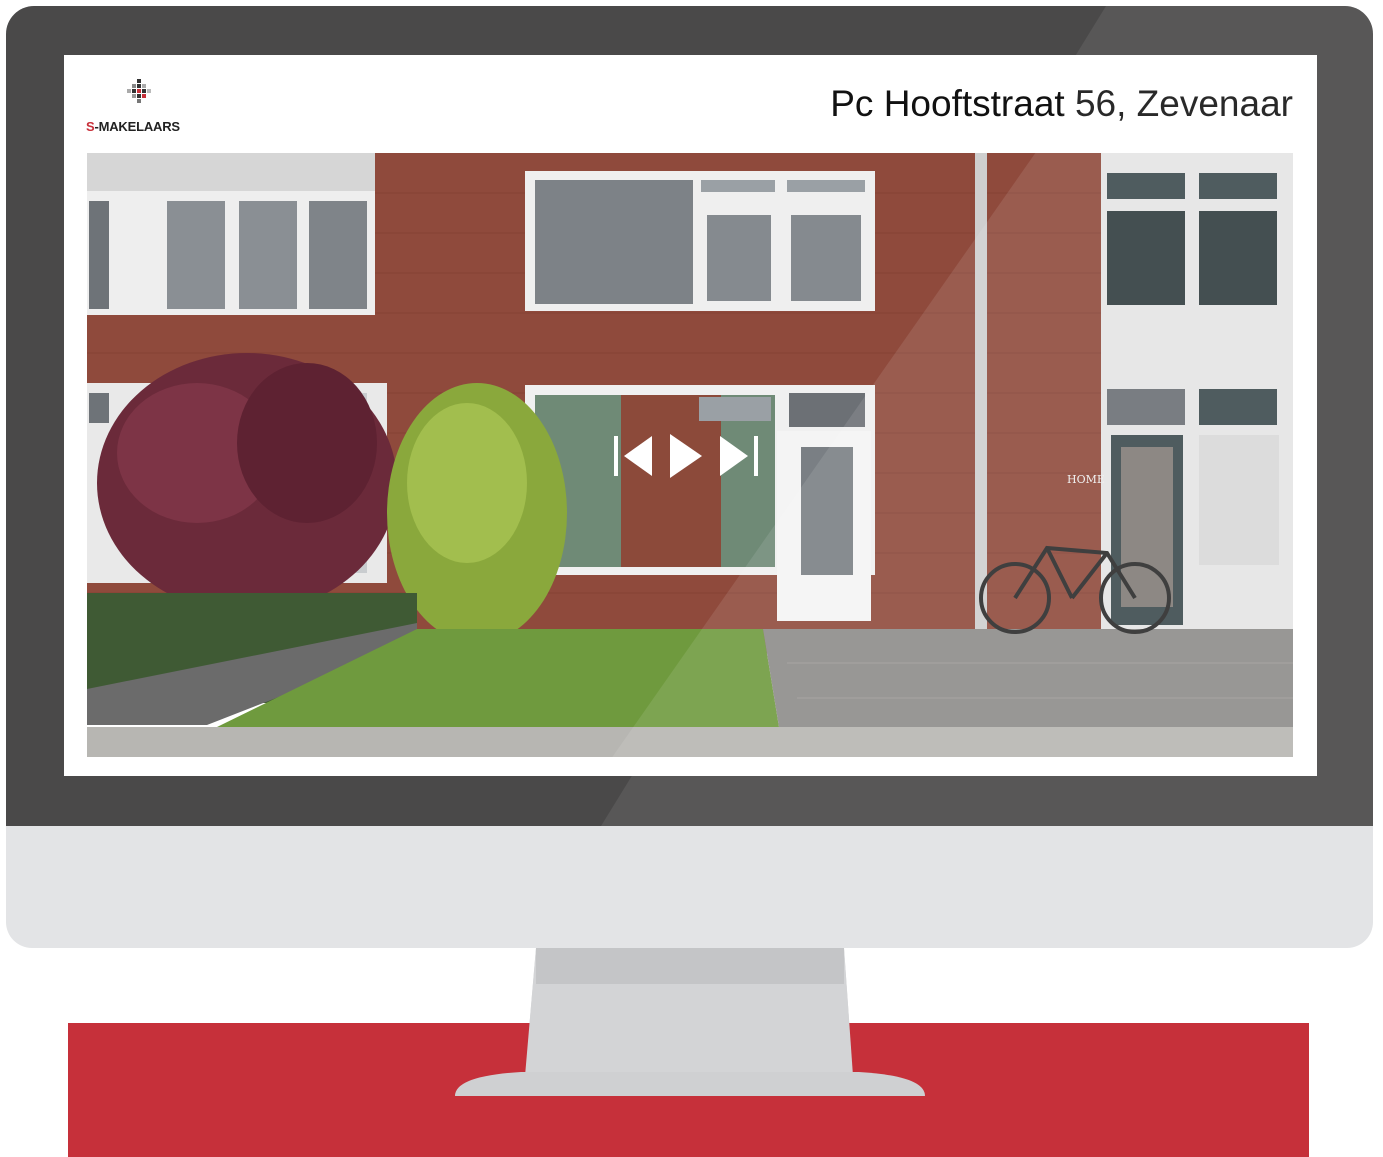  I want to click on previous-icon, so click(635, 456).